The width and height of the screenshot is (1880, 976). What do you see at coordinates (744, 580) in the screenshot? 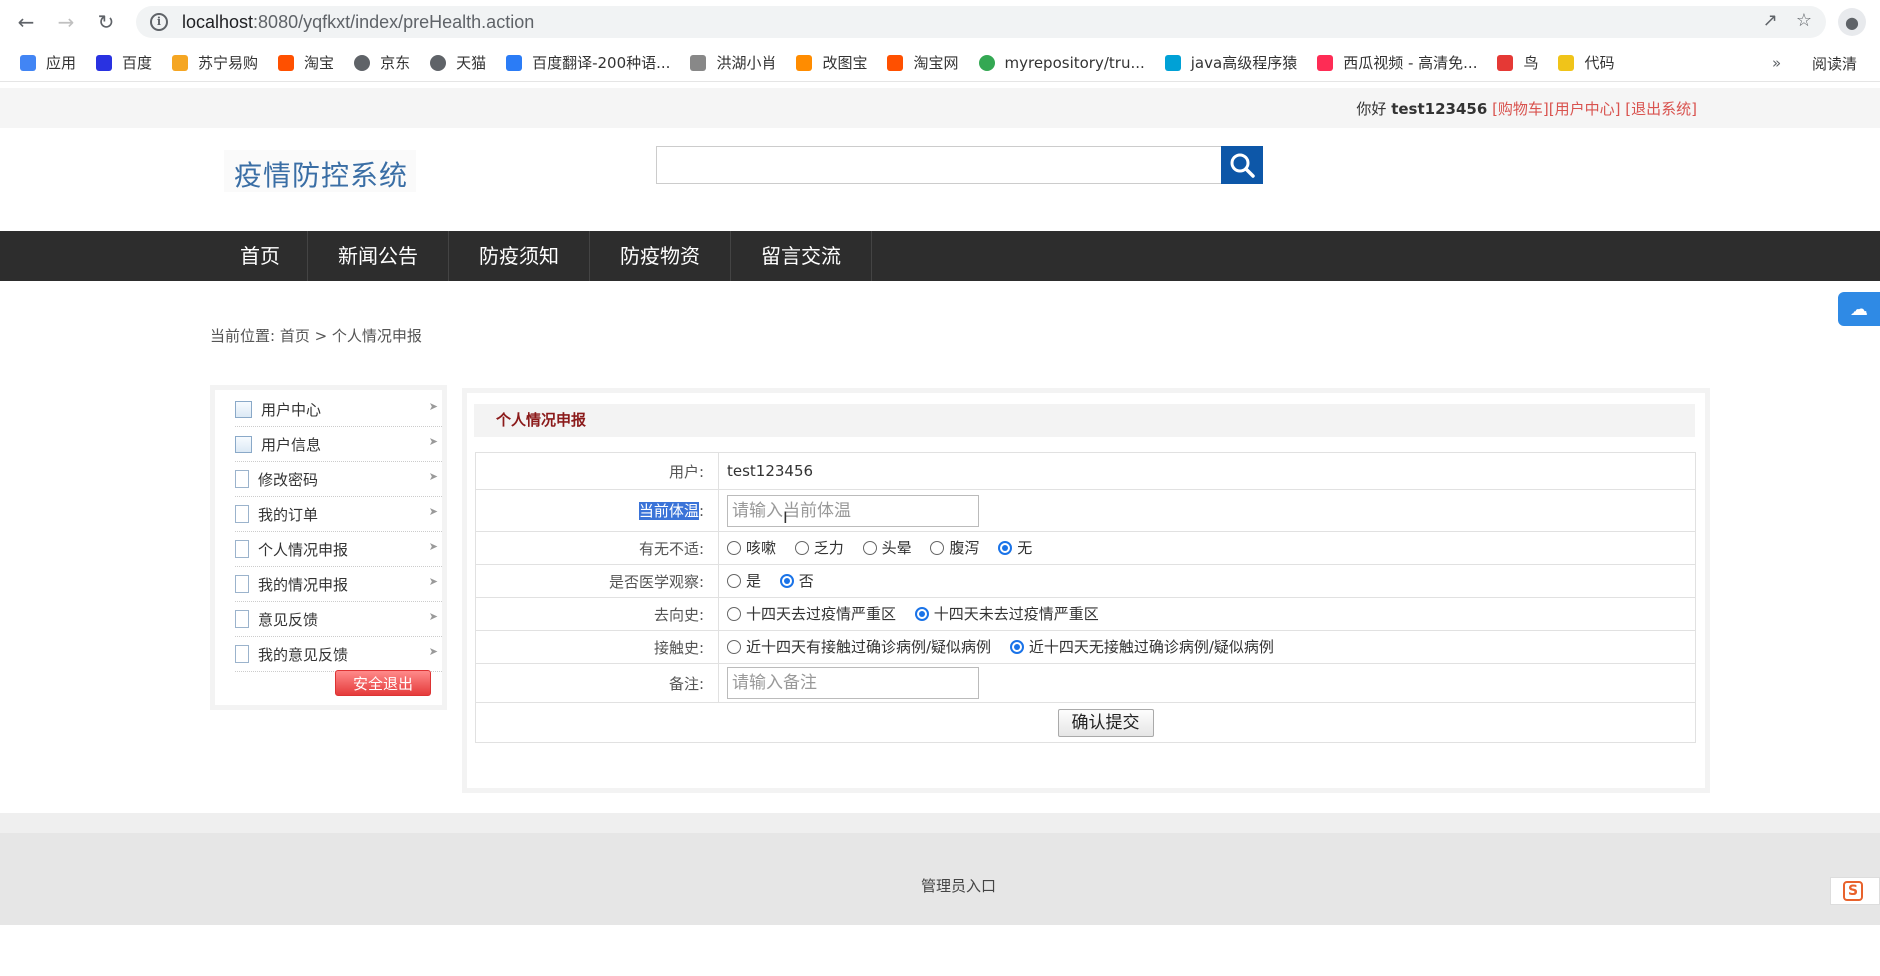
I see `observation-radio-yes: 是` at bounding box center [744, 580].